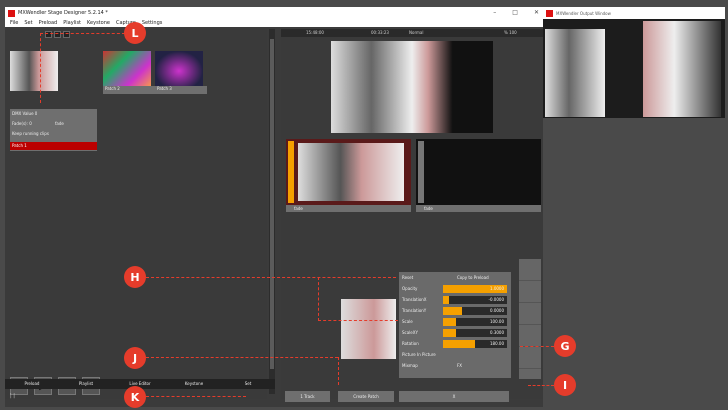 The height and width of the screenshot is (410, 728). I want to click on picture-in-picture: Picture In Picture, so click(455, 354).